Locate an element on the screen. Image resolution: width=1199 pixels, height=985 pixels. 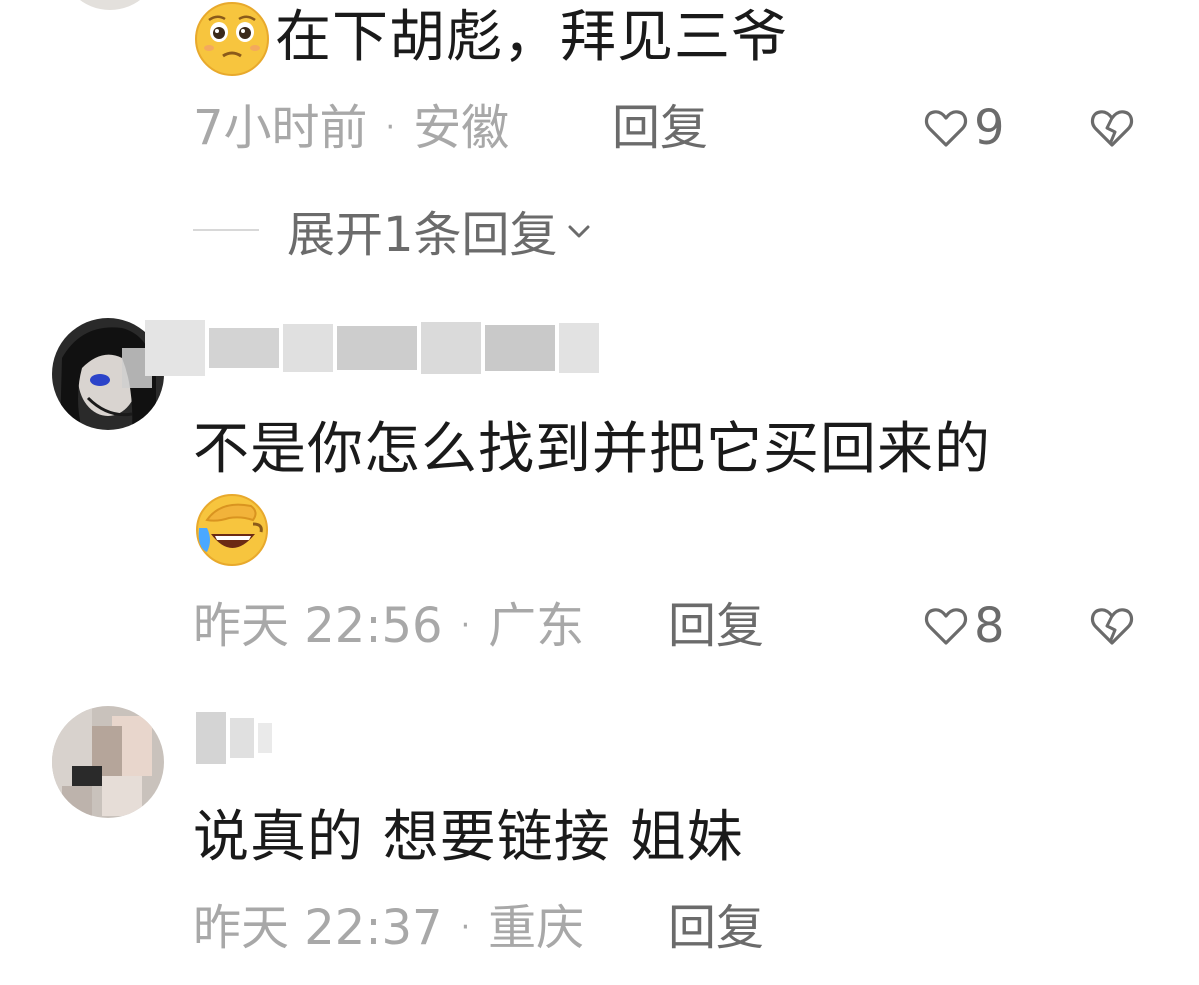
facepalm-laugh-emoji is located at coordinates (232, 530).